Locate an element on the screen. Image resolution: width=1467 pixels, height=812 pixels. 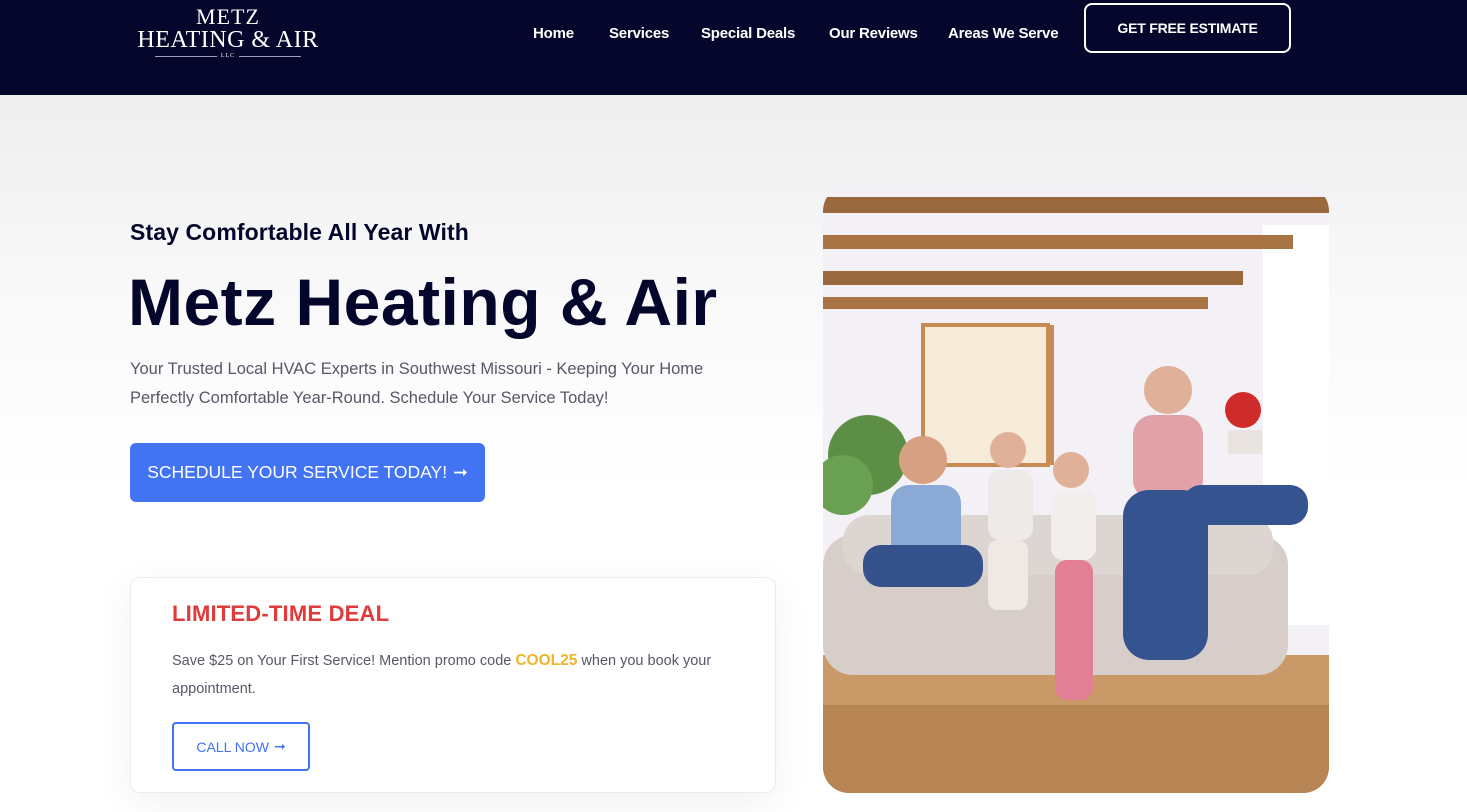
logo-llc-text: LLC is located at coordinates (228, 56).